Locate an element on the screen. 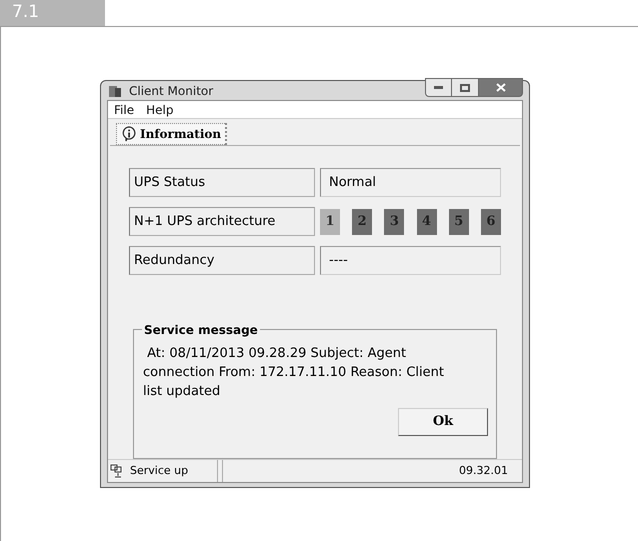  minimize-button is located at coordinates (438, 87).